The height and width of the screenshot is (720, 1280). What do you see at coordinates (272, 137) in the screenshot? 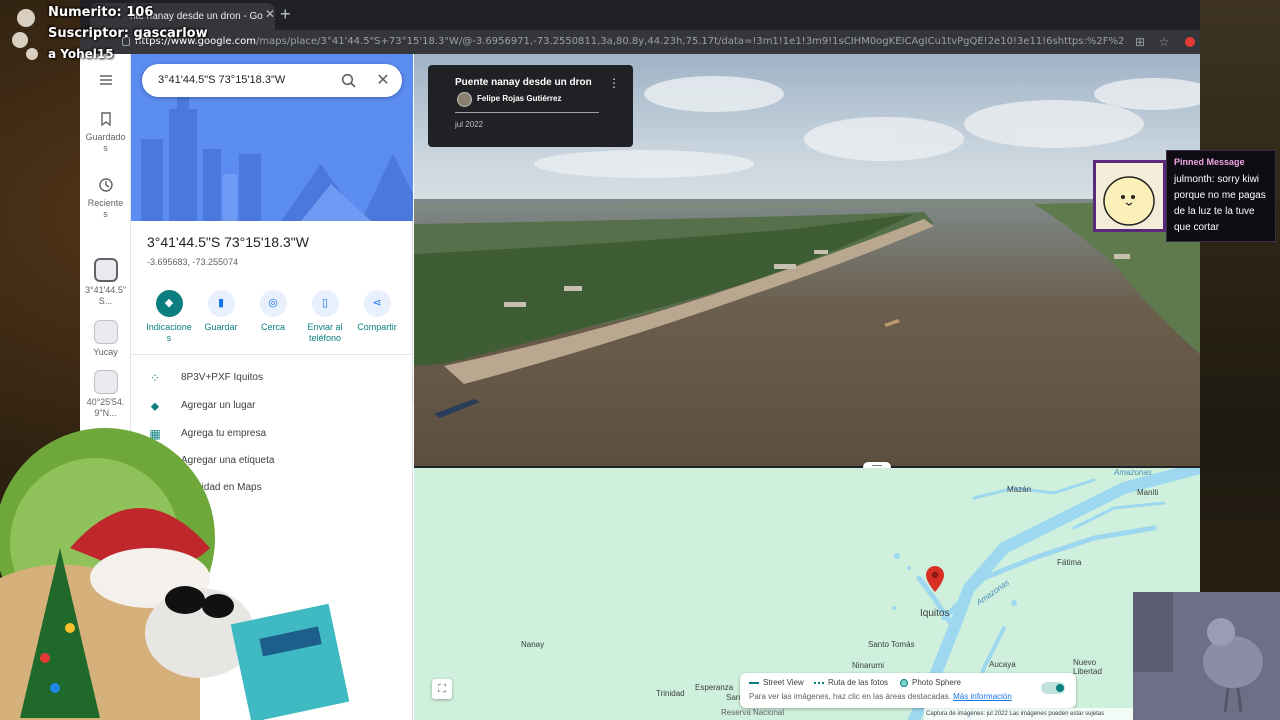
I see `hero-illustration: 3°41'44.5"S 73°15'18.3"W ✕` at bounding box center [272, 137].